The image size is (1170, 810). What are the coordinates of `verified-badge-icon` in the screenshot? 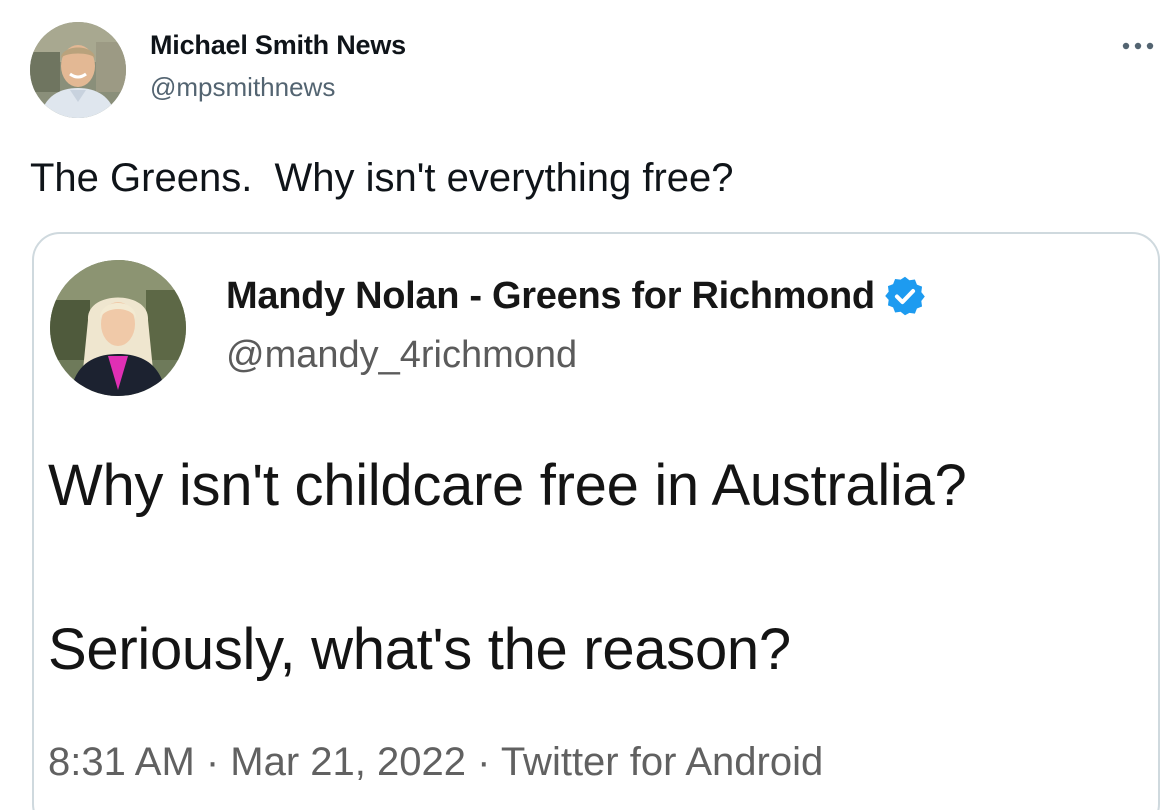 It's located at (905, 296).